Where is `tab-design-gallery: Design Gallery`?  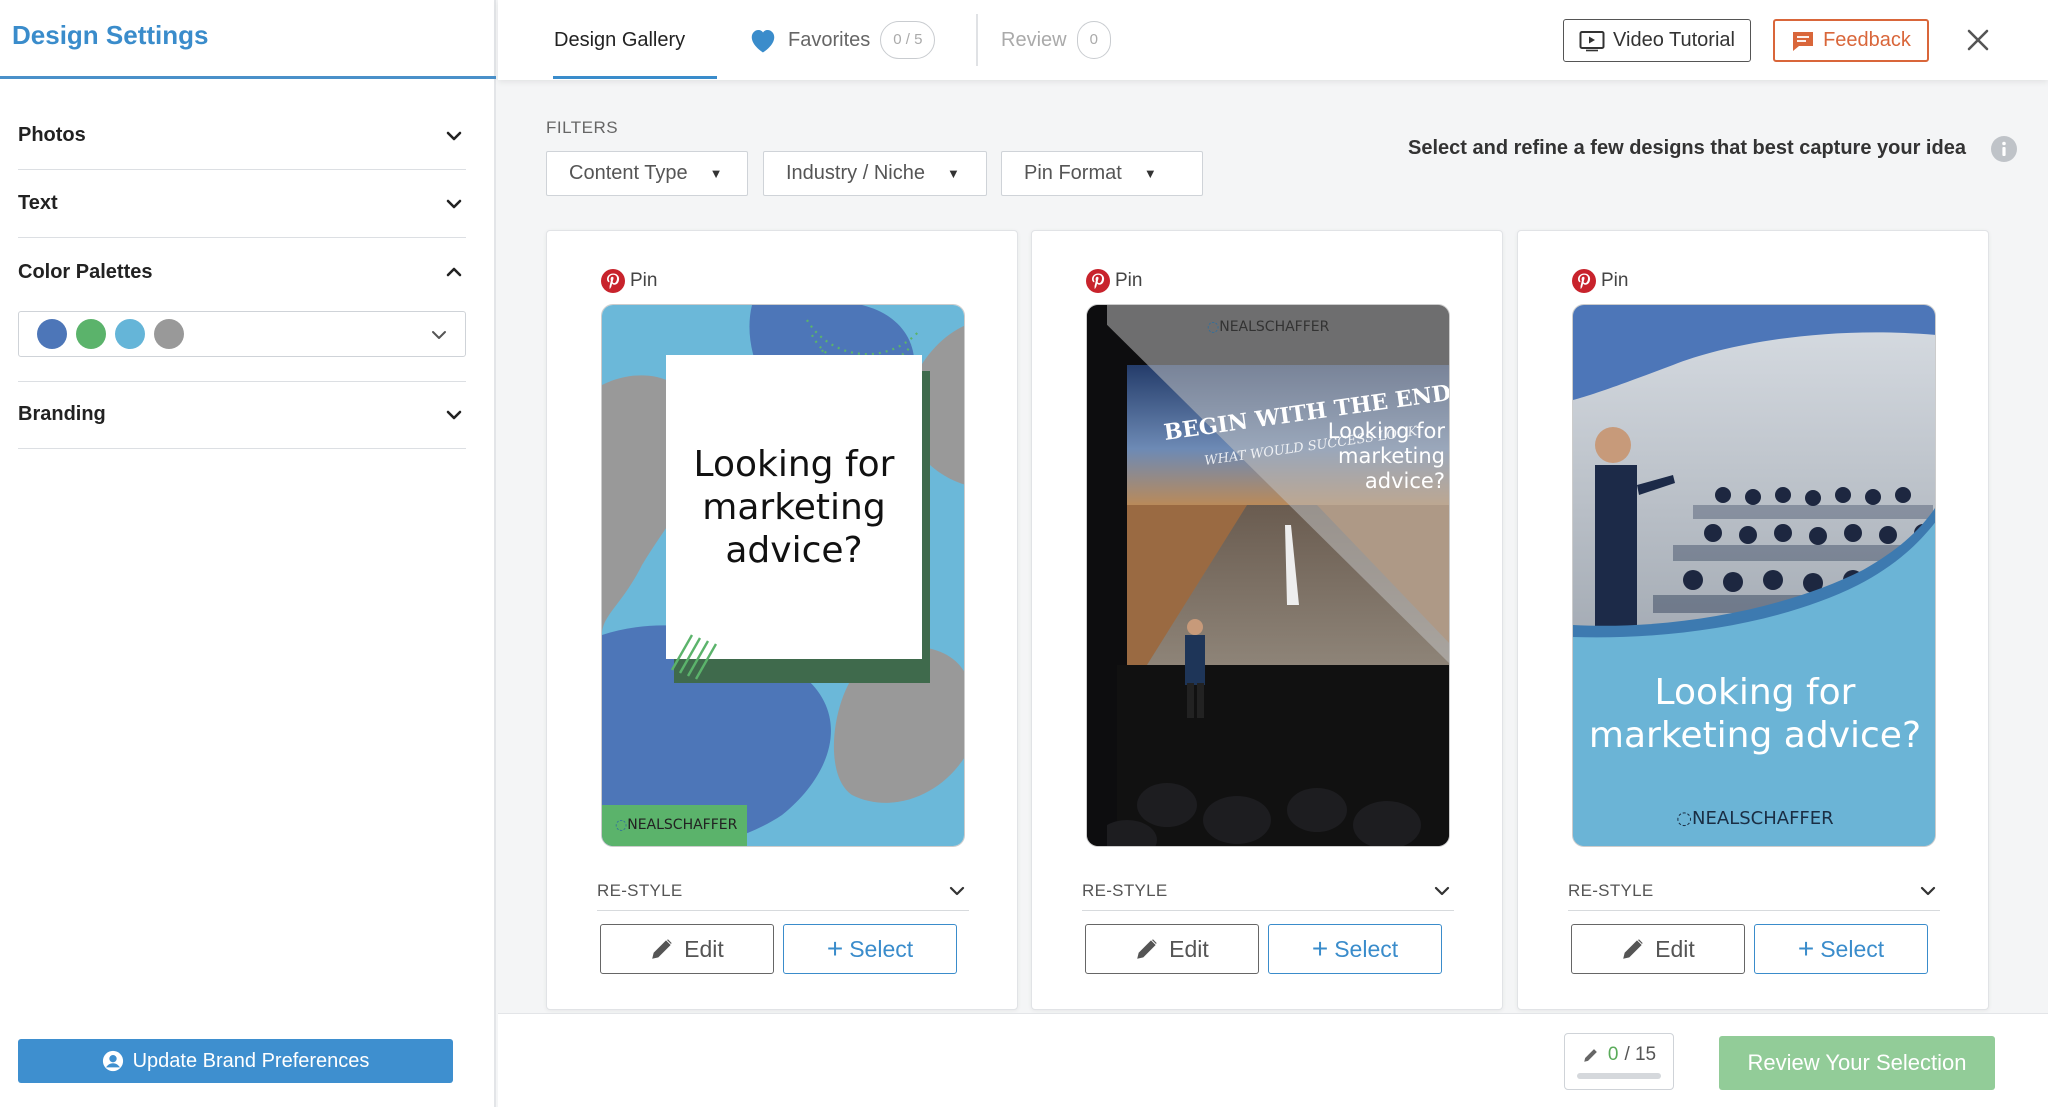 tab-design-gallery: Design Gallery is located at coordinates (619, 40).